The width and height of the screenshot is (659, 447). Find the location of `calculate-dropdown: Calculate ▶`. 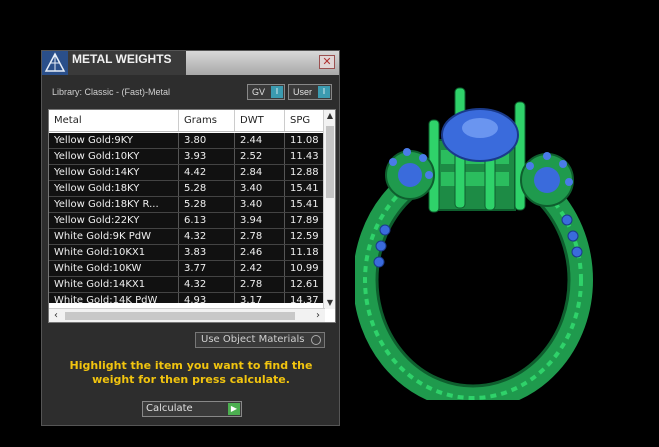

calculate-dropdown: Calculate ▶ is located at coordinates (192, 409).